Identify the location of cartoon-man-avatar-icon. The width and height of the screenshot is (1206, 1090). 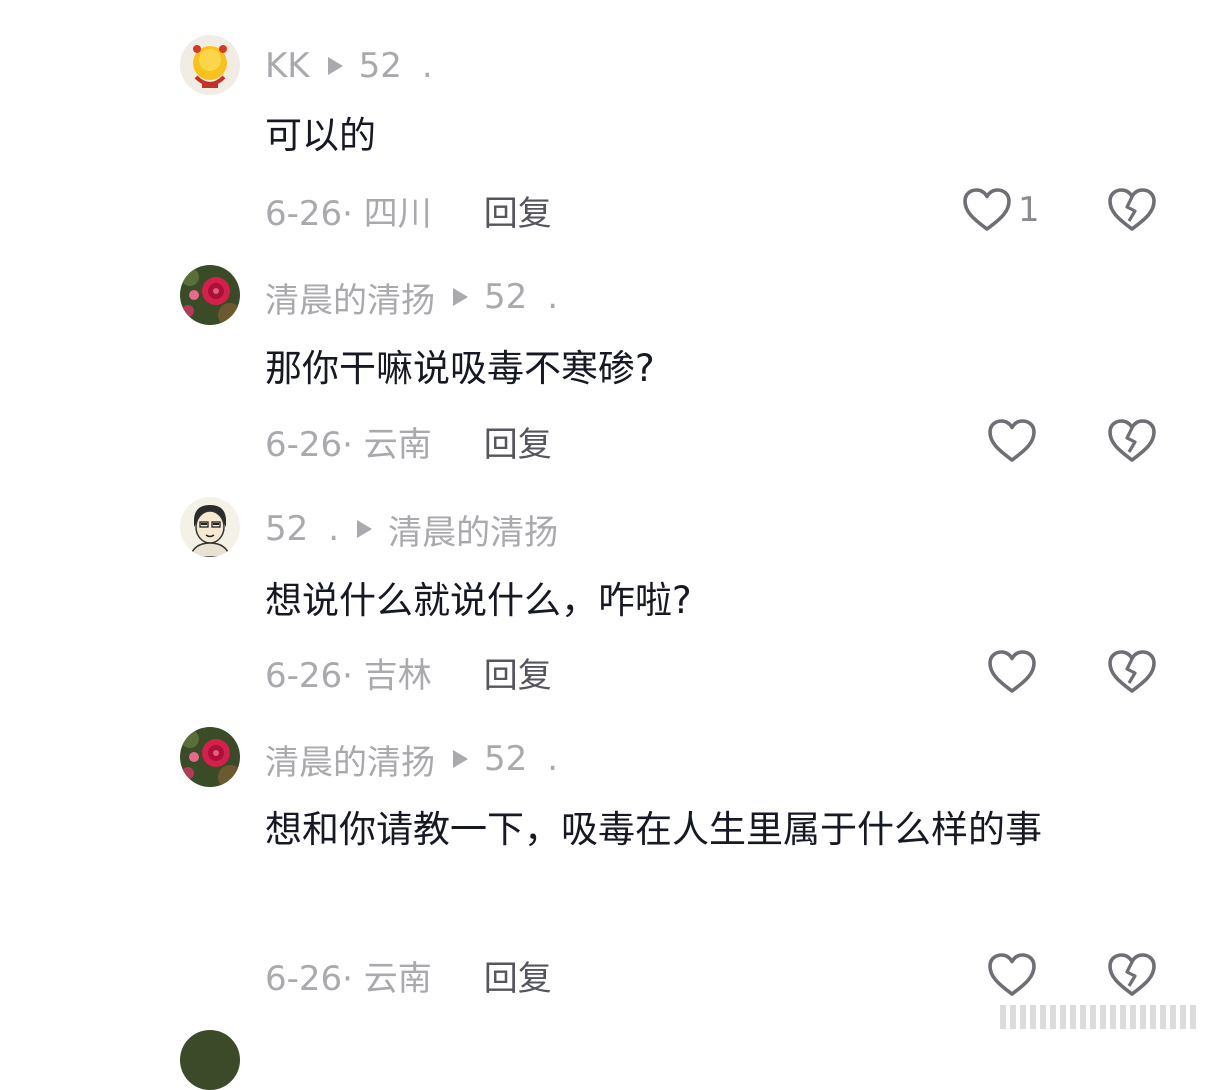
(210, 527).